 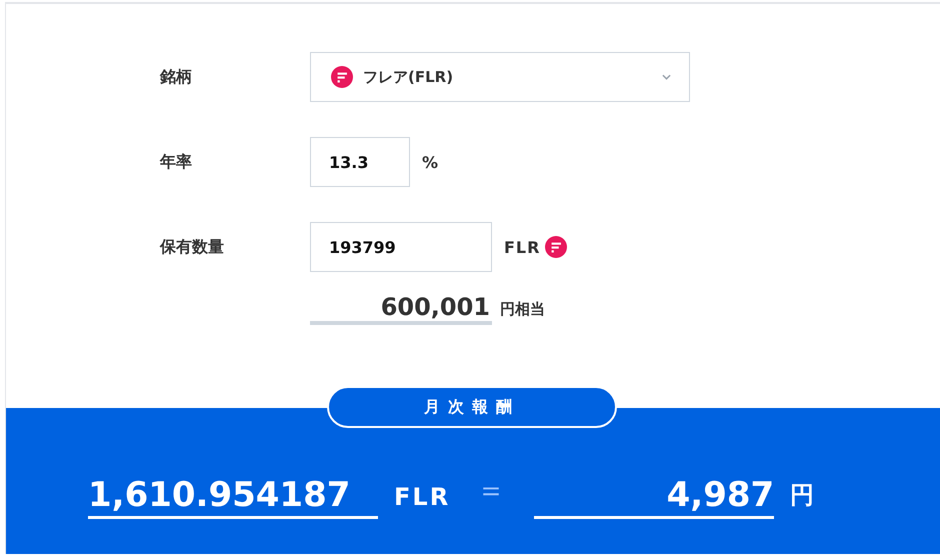 What do you see at coordinates (666, 77) in the screenshot?
I see `caret-icon` at bounding box center [666, 77].